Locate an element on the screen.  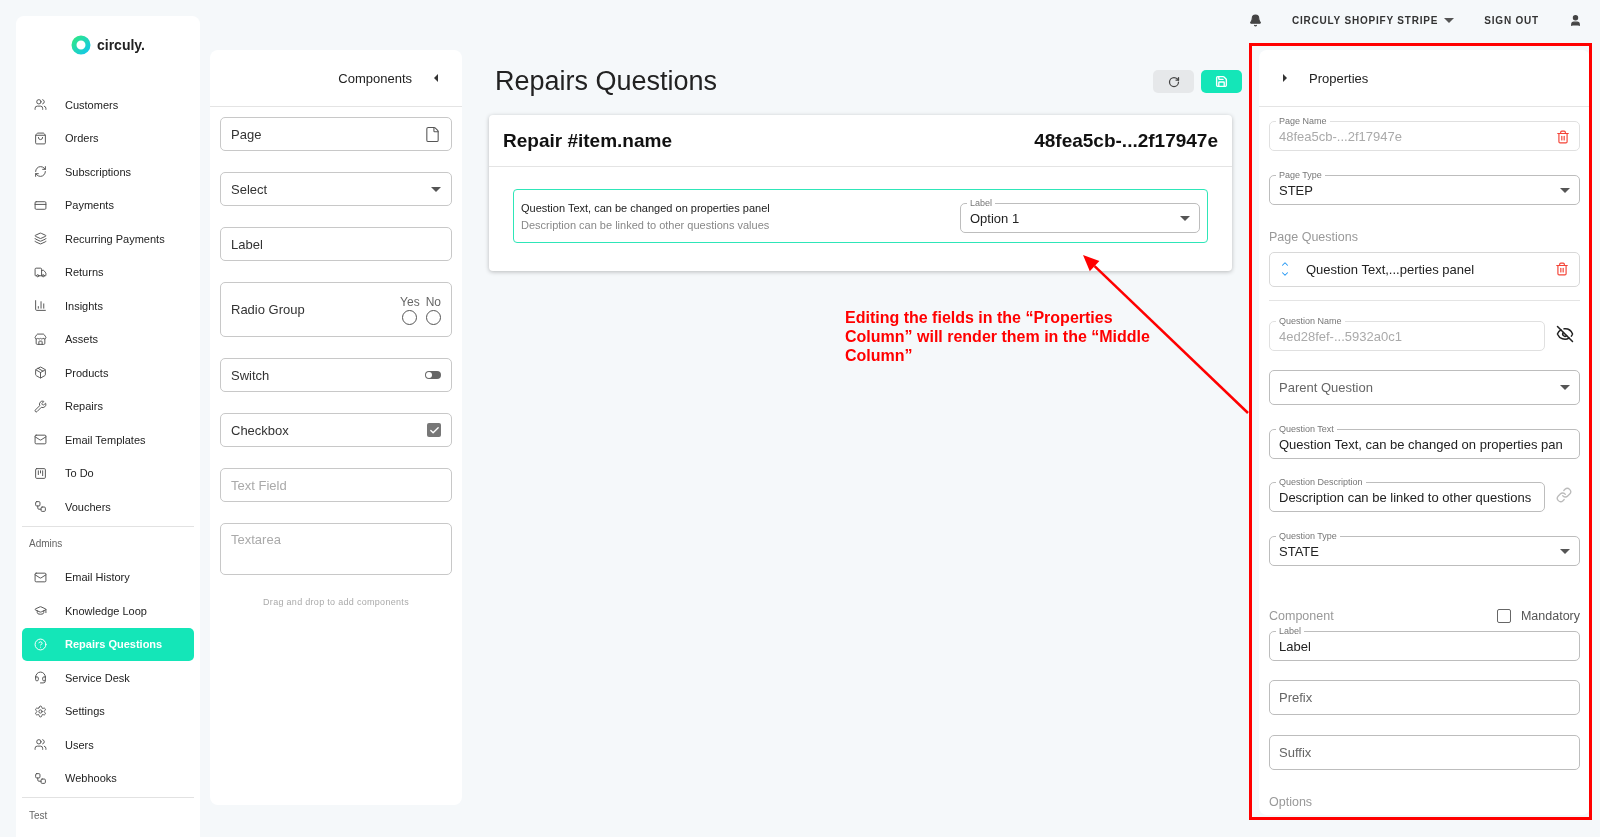
delete-icon is located at coordinates (1562, 269).